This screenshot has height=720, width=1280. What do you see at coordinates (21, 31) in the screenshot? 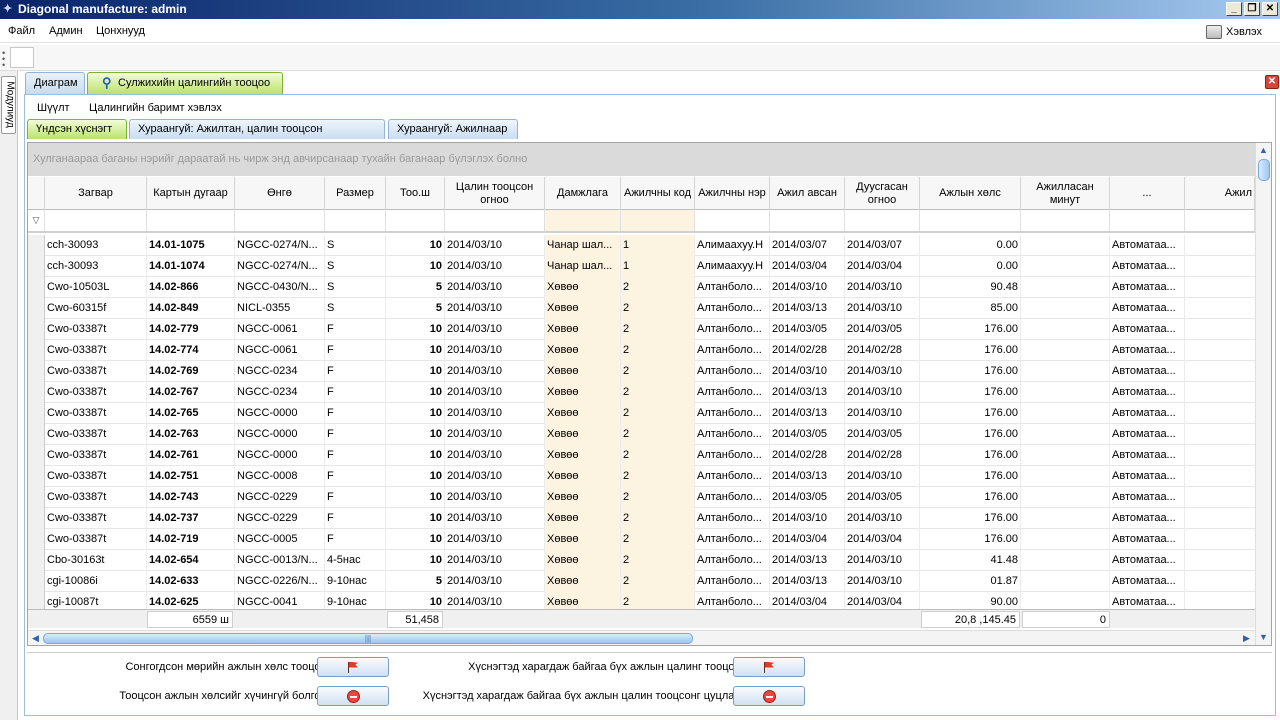
I see `menu-file: Файл` at bounding box center [21, 31].